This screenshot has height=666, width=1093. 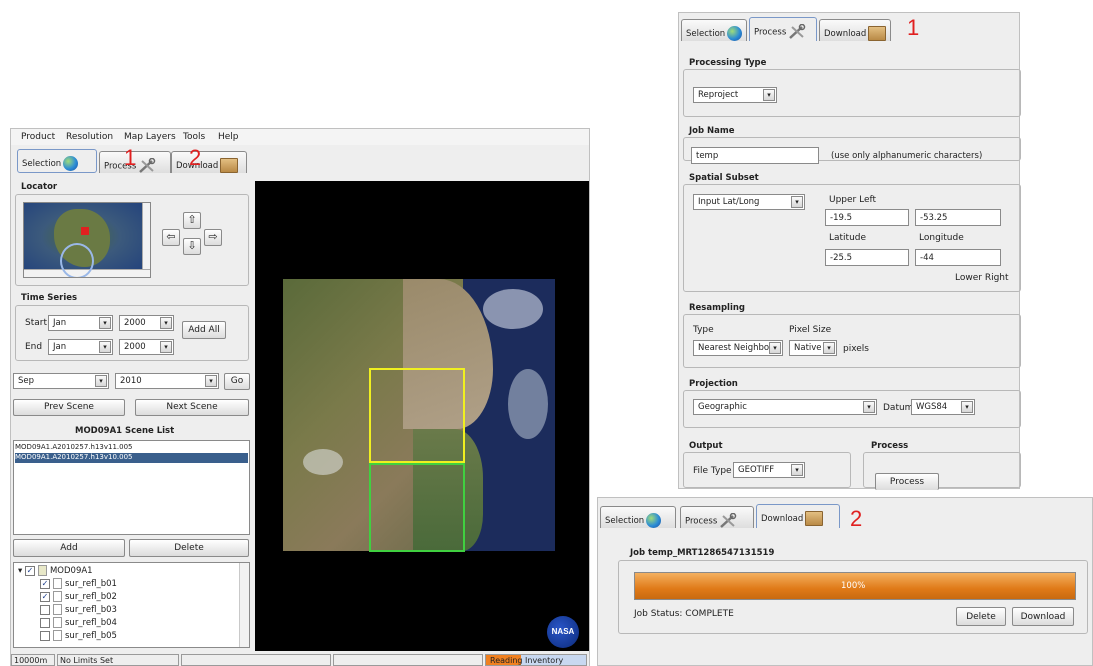 What do you see at coordinates (738, 348) in the screenshot?
I see `resampling-type-select: Nearest Neighbor ▾` at bounding box center [738, 348].